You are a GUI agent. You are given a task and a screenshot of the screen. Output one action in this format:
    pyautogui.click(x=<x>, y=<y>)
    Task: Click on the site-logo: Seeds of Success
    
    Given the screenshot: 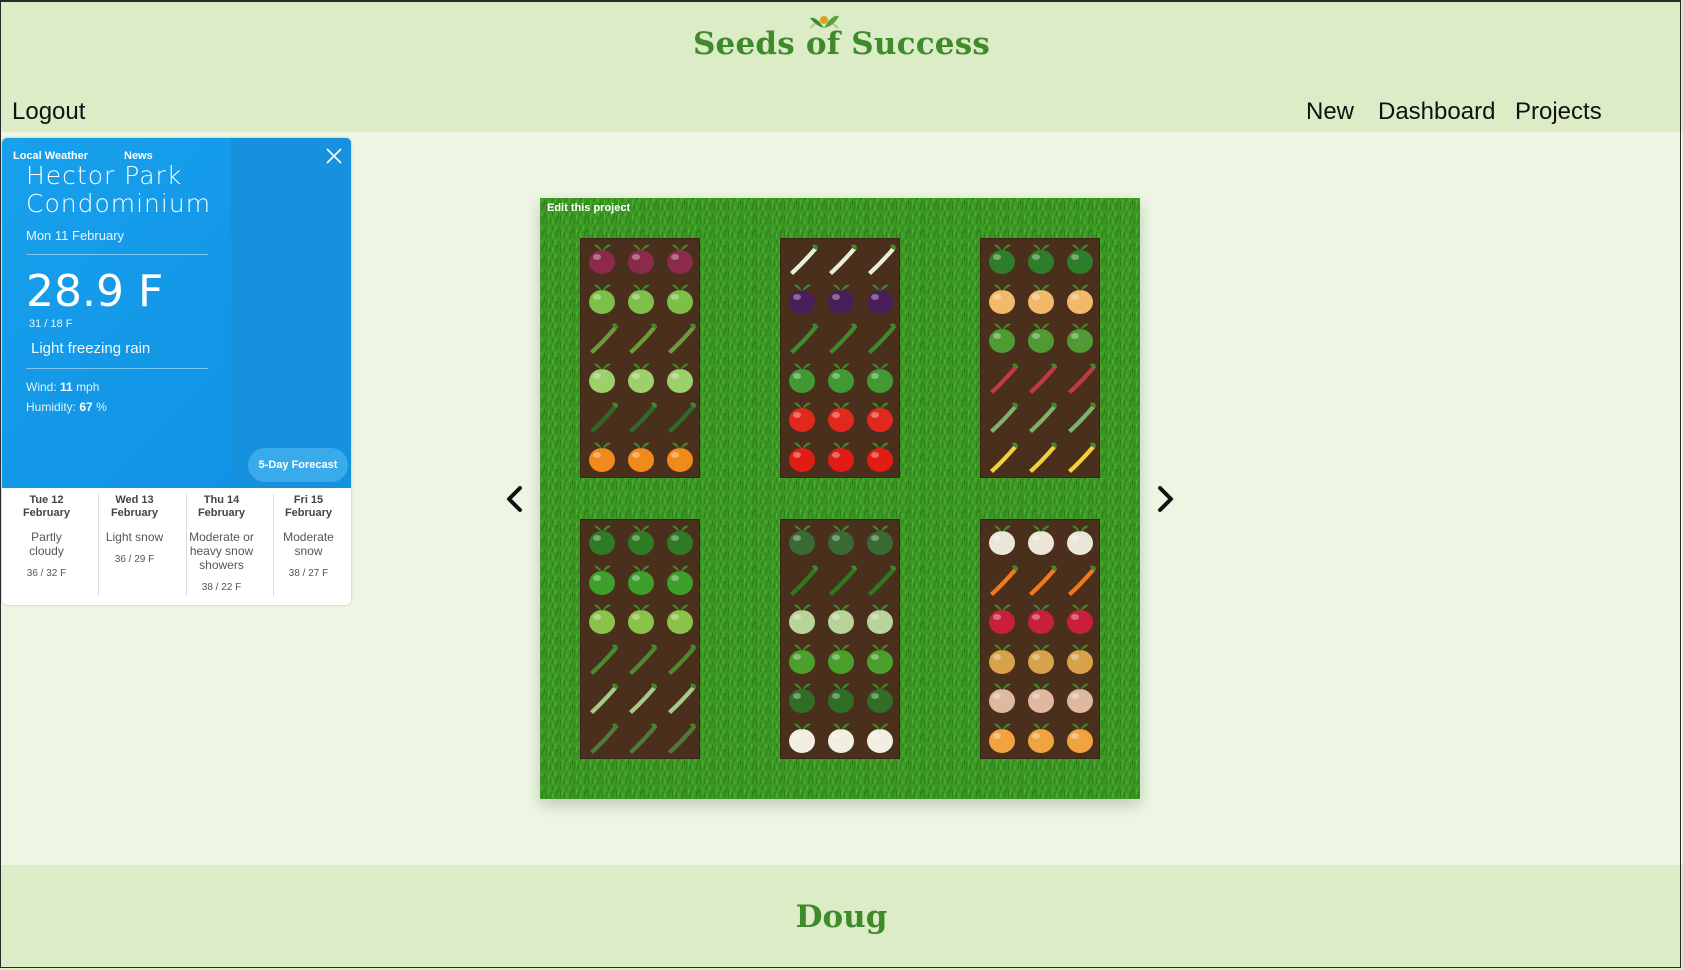 What is the action you would take?
    pyautogui.click(x=841, y=44)
    